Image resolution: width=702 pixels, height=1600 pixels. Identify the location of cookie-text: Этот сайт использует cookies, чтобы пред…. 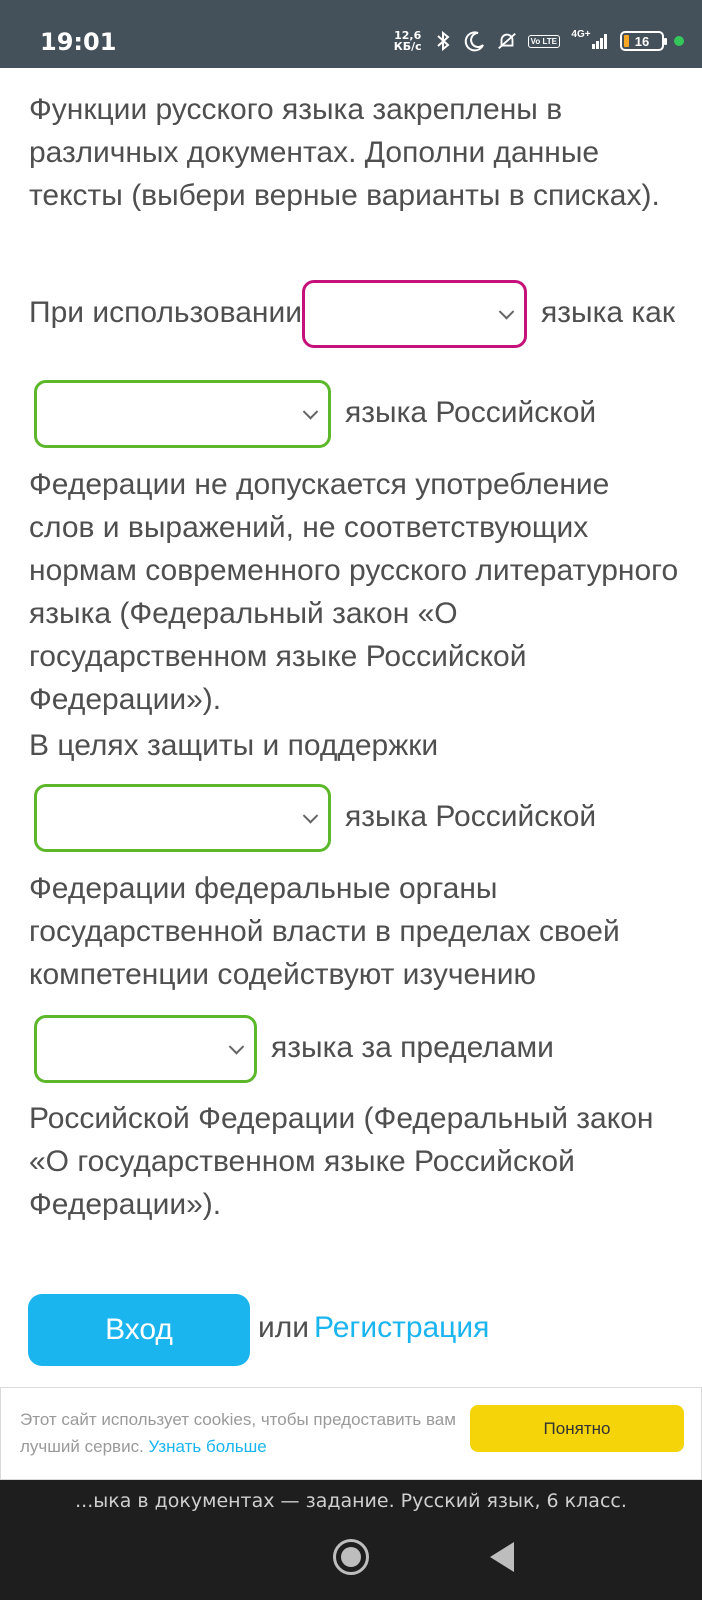
(238, 1433).